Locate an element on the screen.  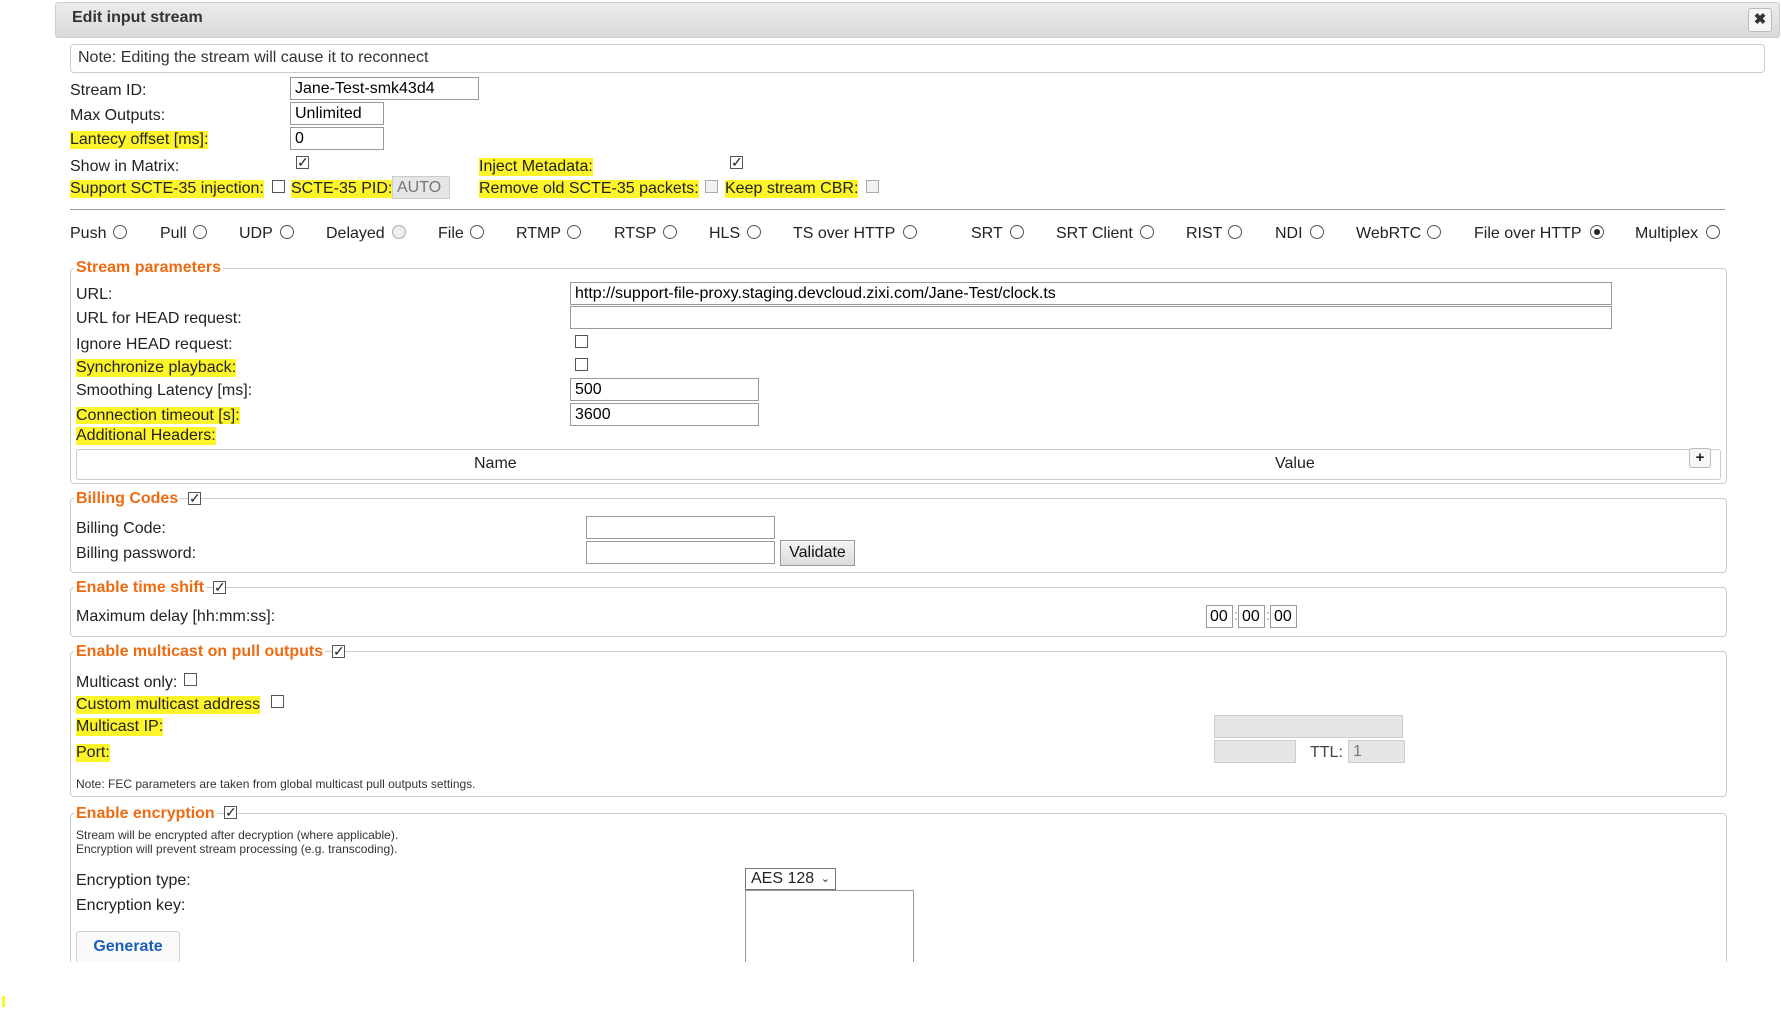
radio-ndi is located at coordinates (1317, 232).